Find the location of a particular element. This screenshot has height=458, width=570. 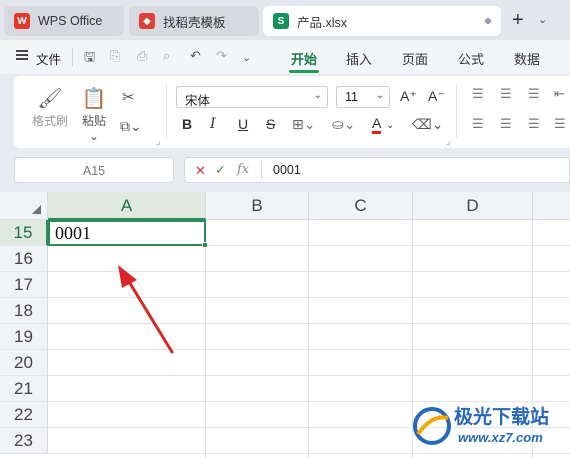

watermark-url: www.xz7.com is located at coordinates (500, 437).